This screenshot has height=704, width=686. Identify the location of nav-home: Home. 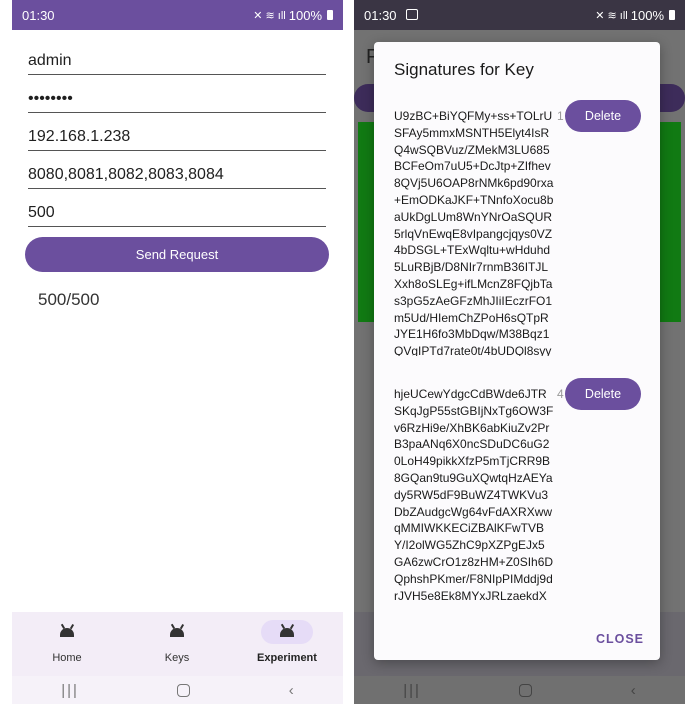
(67, 642).